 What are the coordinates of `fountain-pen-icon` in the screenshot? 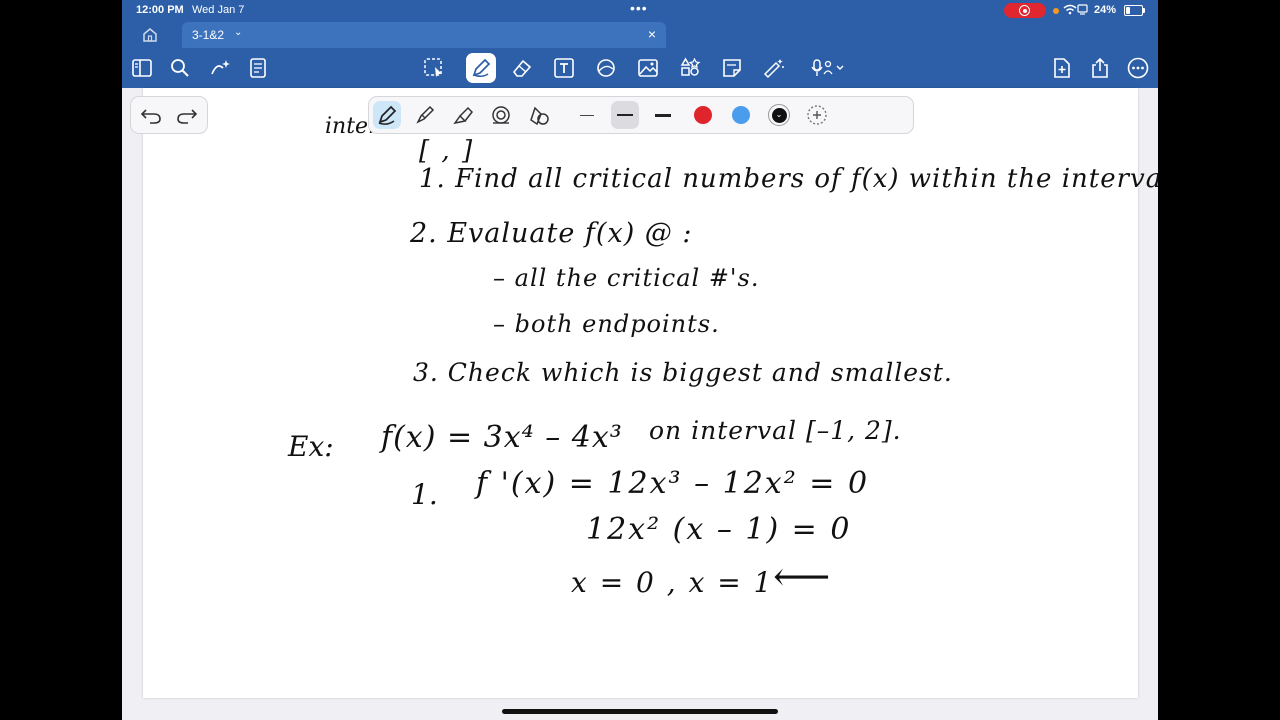 It's located at (387, 115).